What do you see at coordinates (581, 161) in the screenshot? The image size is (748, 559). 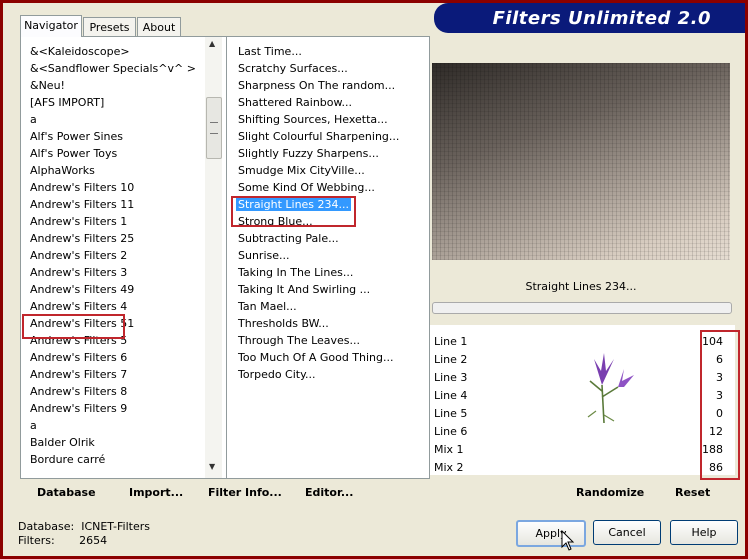 I see `preview-image` at bounding box center [581, 161].